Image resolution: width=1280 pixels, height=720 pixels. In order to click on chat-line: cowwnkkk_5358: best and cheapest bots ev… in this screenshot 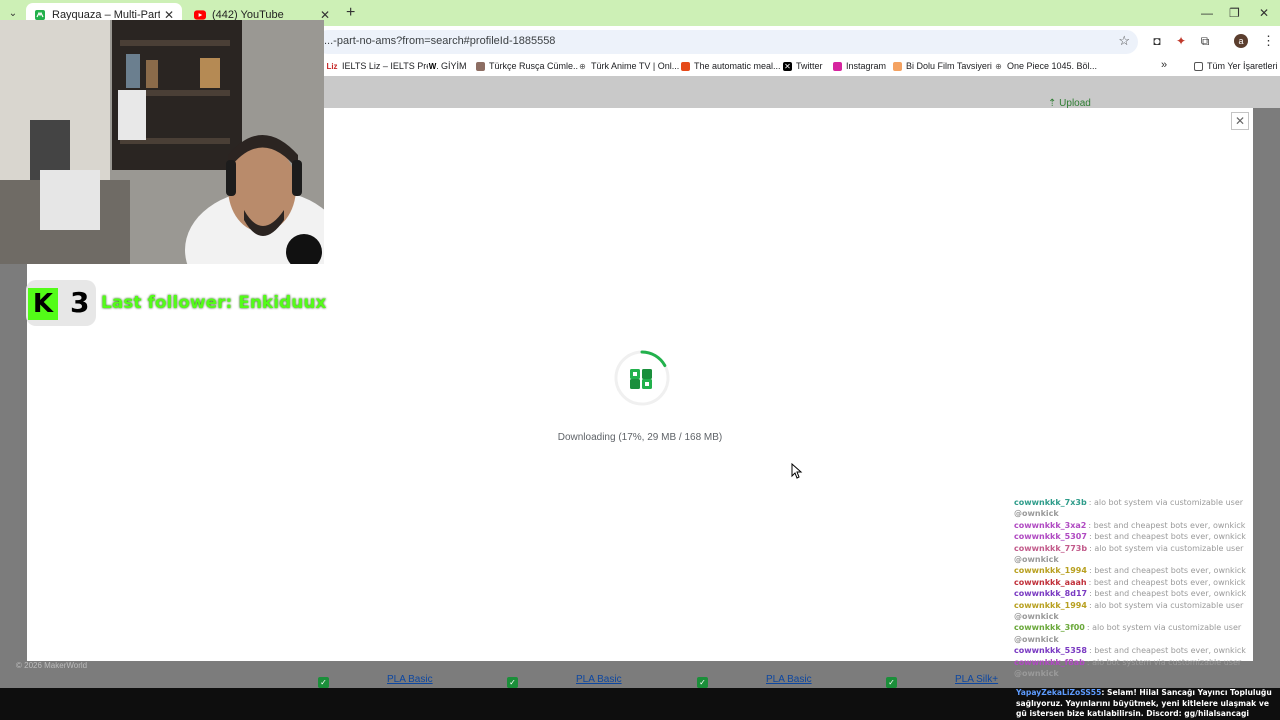, I will do `click(1147, 650)`.